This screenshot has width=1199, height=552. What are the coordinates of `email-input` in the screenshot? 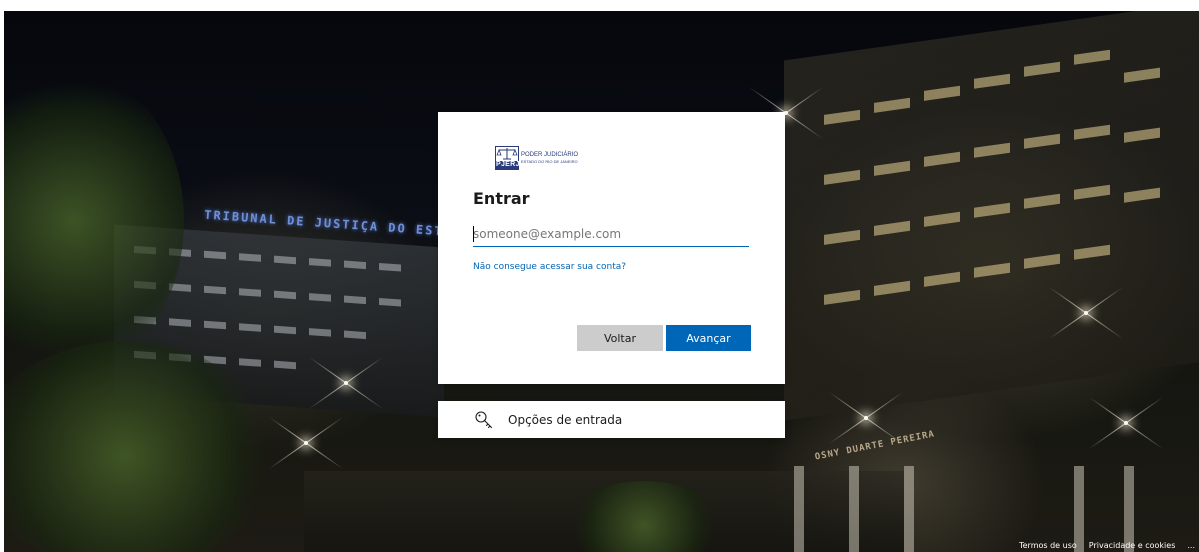 It's located at (611, 234).